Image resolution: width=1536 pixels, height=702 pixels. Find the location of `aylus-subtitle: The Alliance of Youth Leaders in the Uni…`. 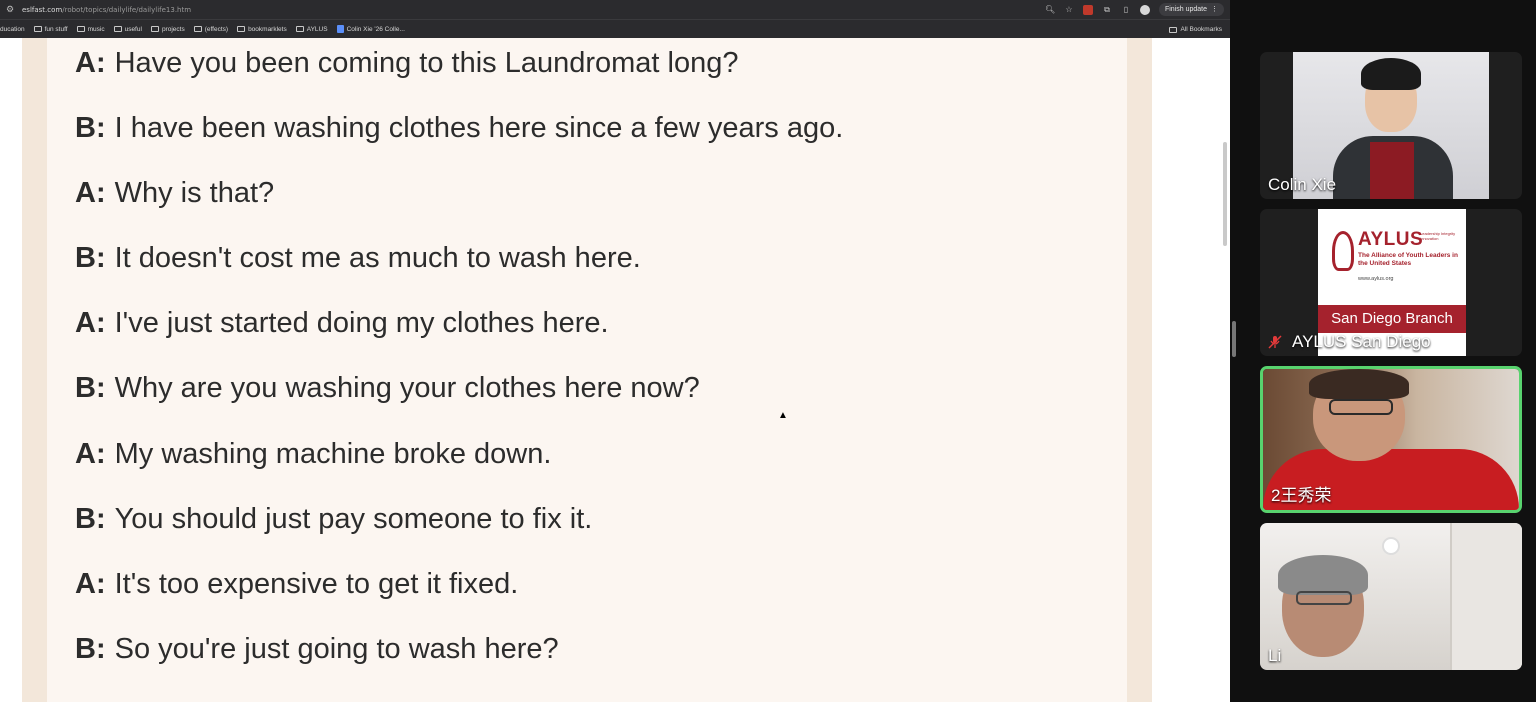

aylus-subtitle: The Alliance of Youth Leaders in the Uni… is located at coordinates (1408, 259).